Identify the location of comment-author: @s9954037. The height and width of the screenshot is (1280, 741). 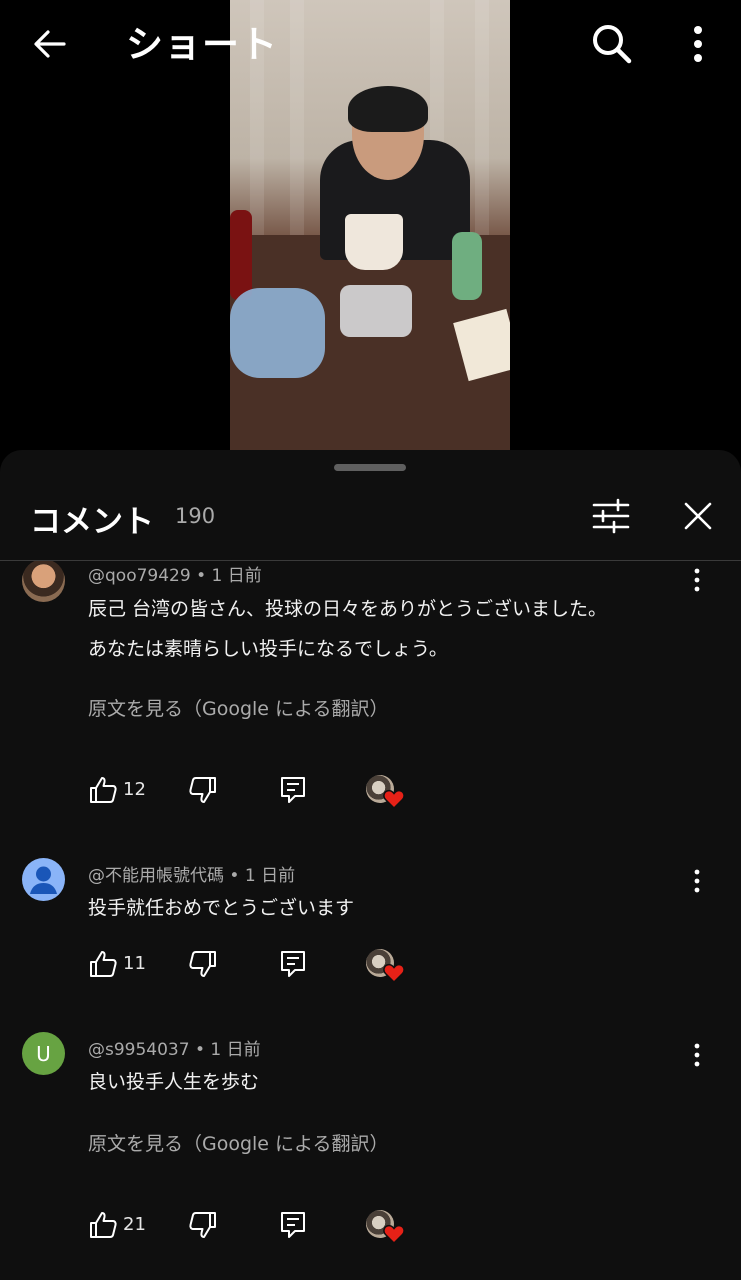
(139, 1050).